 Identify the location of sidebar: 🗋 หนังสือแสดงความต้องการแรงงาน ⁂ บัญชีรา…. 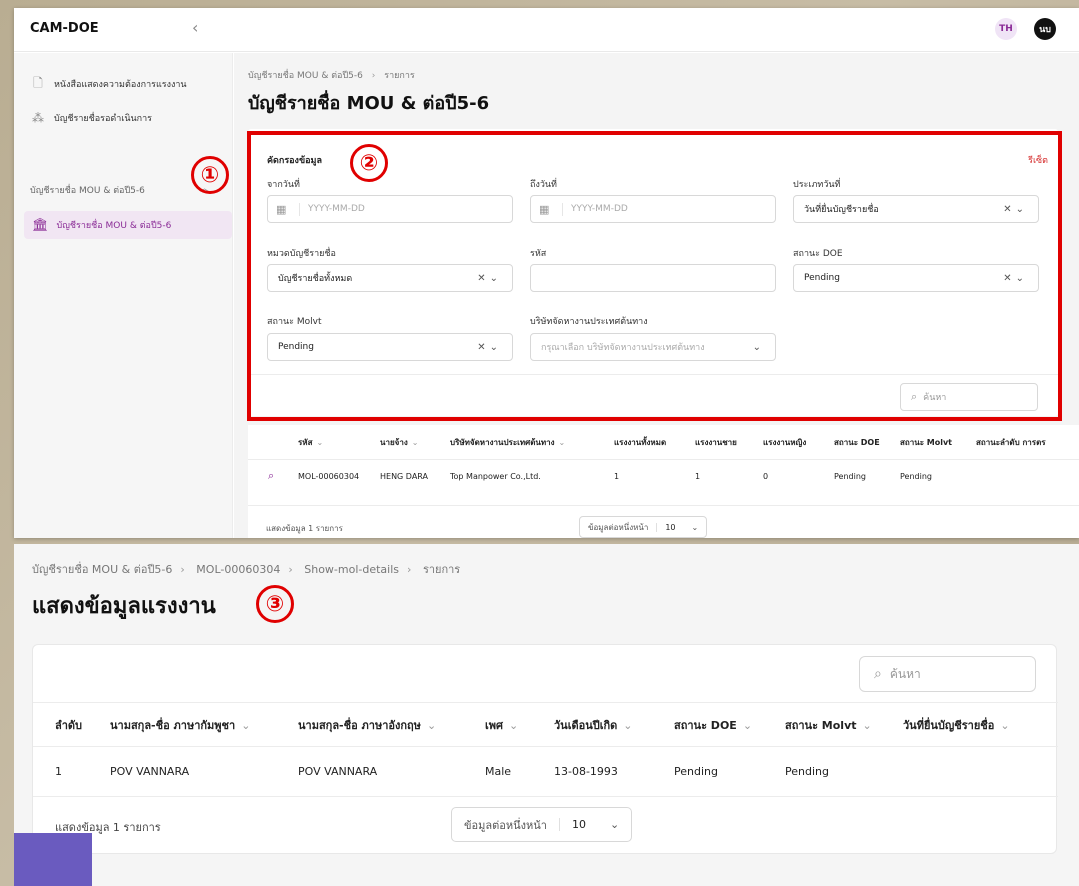
(123, 295).